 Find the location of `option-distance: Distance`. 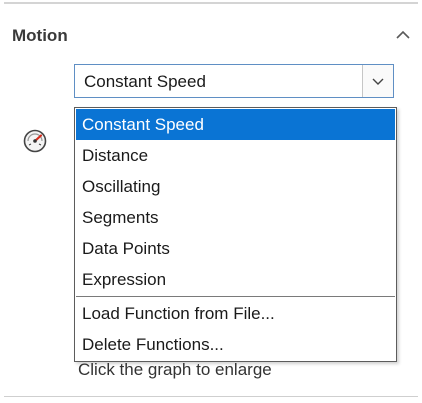

option-distance: Distance is located at coordinates (235, 155).